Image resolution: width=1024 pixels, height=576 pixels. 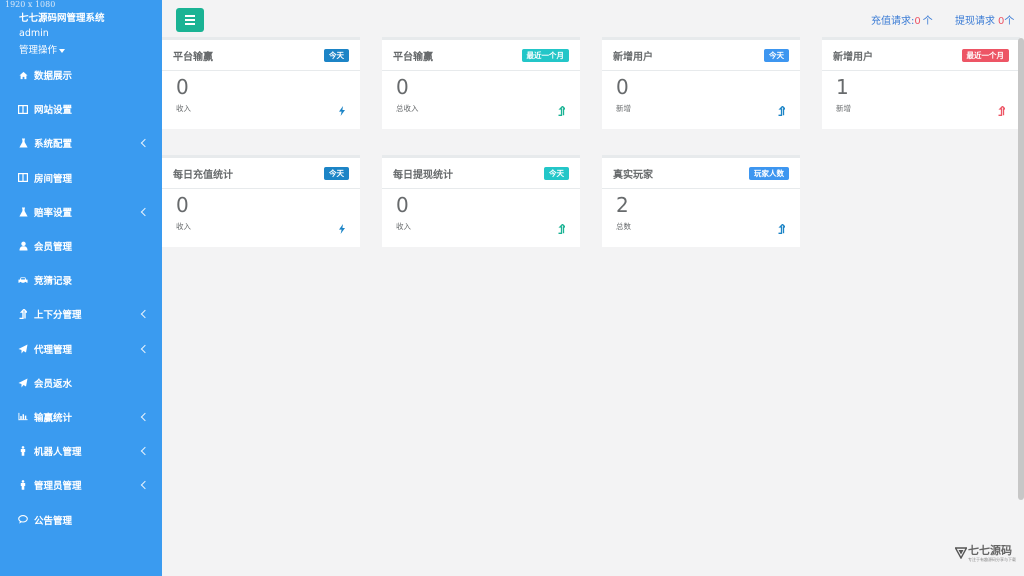 I want to click on sidebar-item-label: 上下分管理, so click(x=58, y=316).